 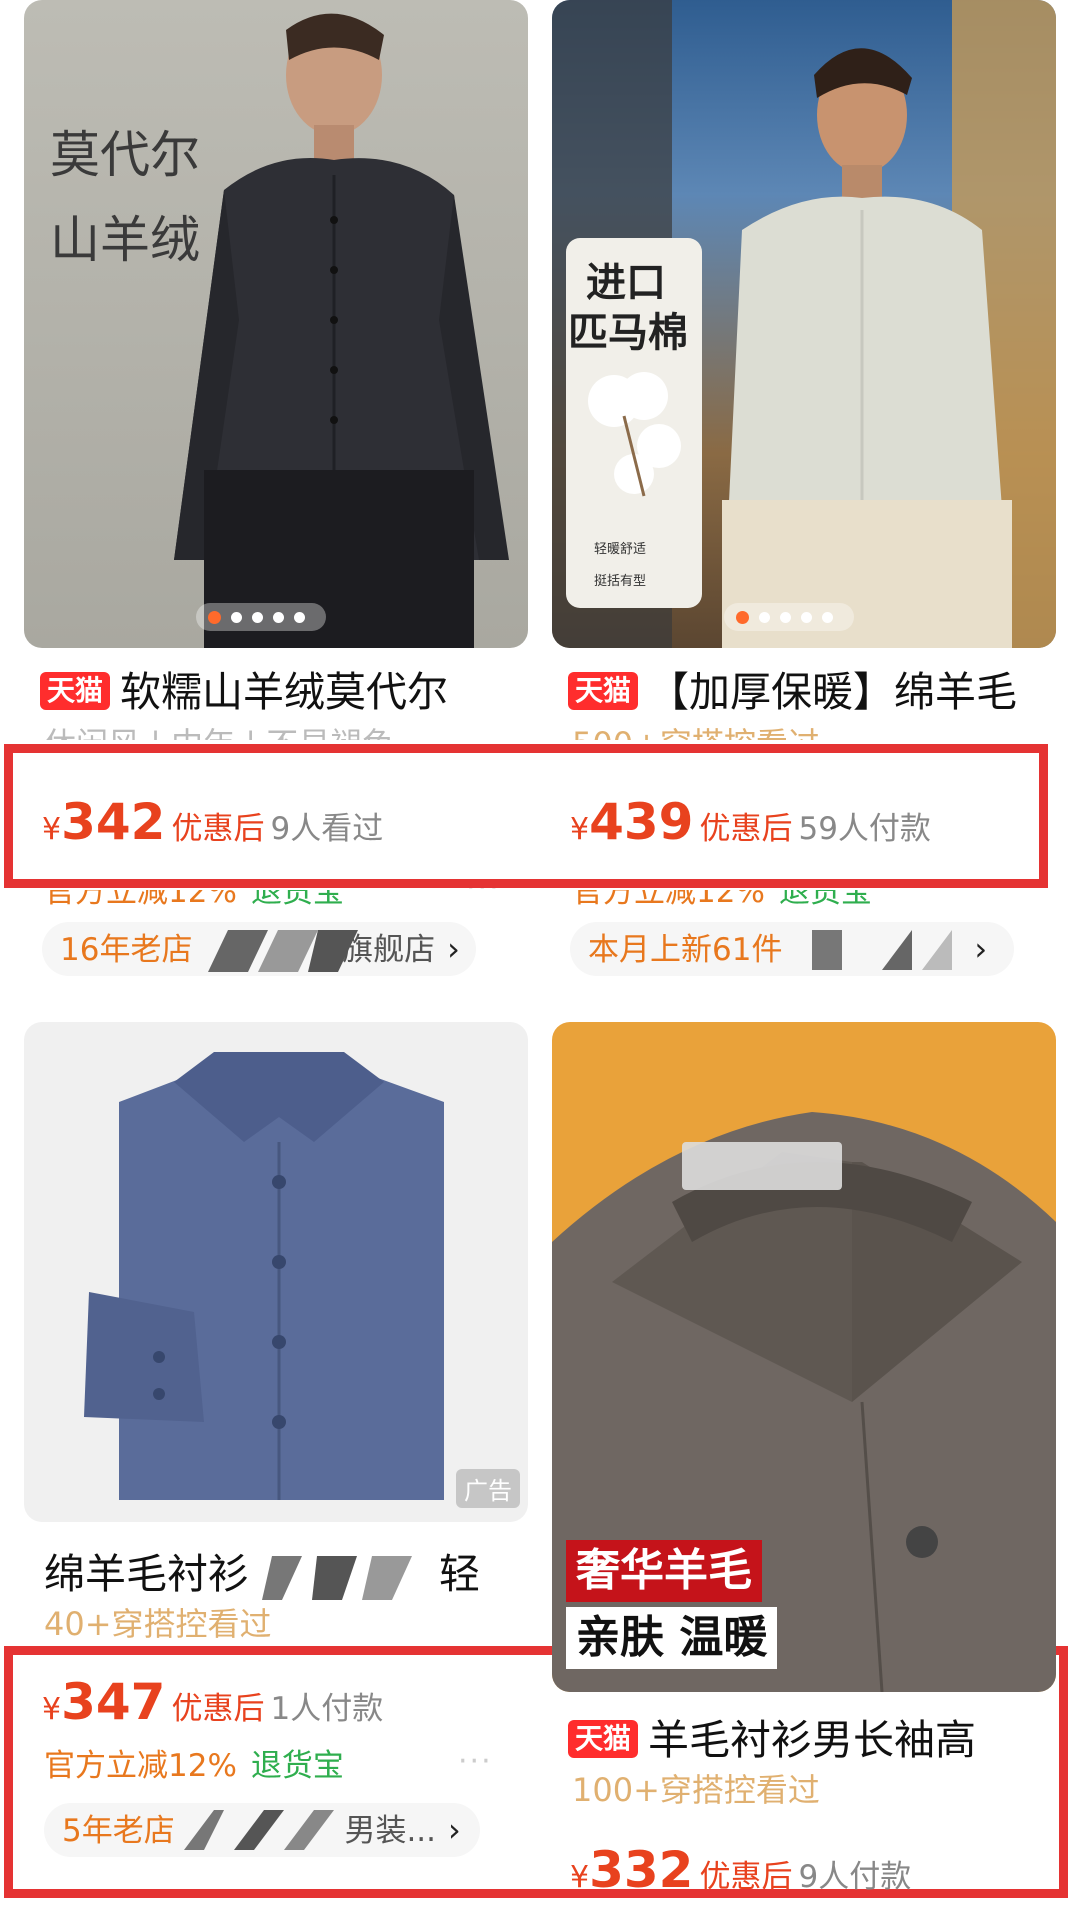 I want to click on folded-blue-shirt-illustration, so click(x=264, y=1276).